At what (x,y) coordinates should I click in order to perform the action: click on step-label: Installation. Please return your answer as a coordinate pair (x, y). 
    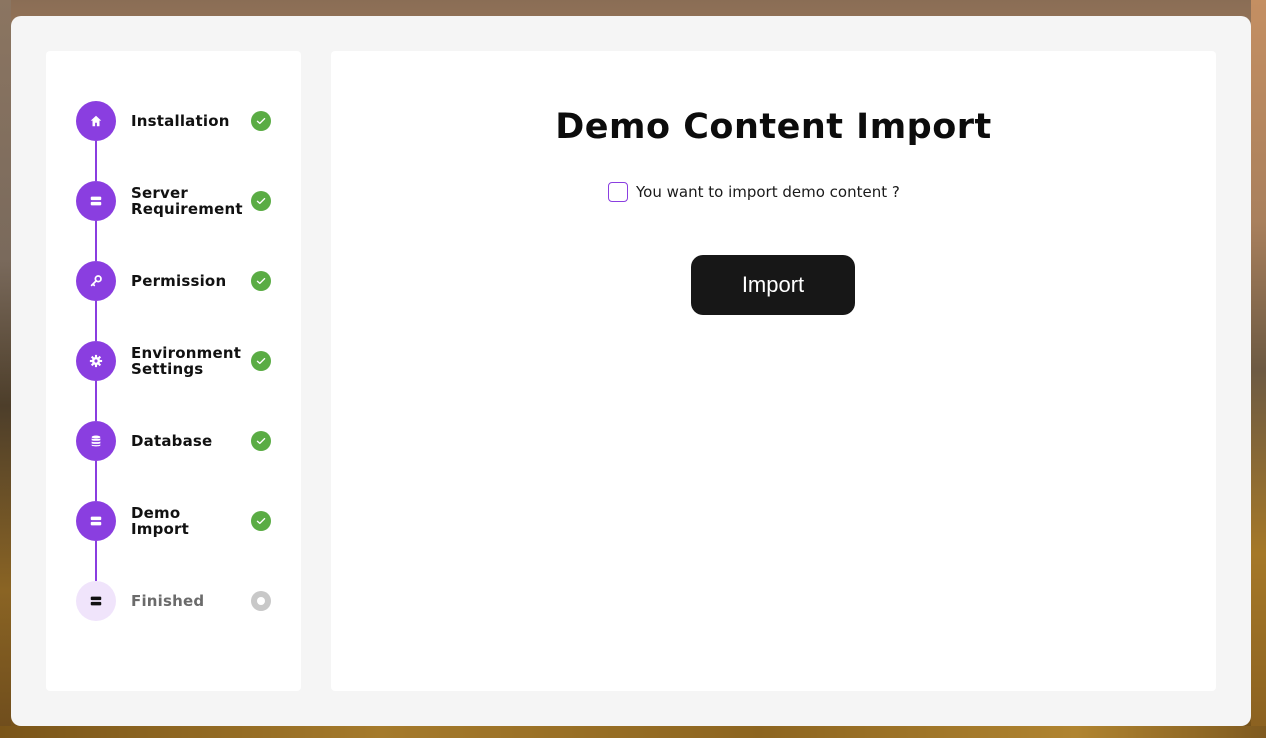
    Looking at the image, I should click on (180, 121).